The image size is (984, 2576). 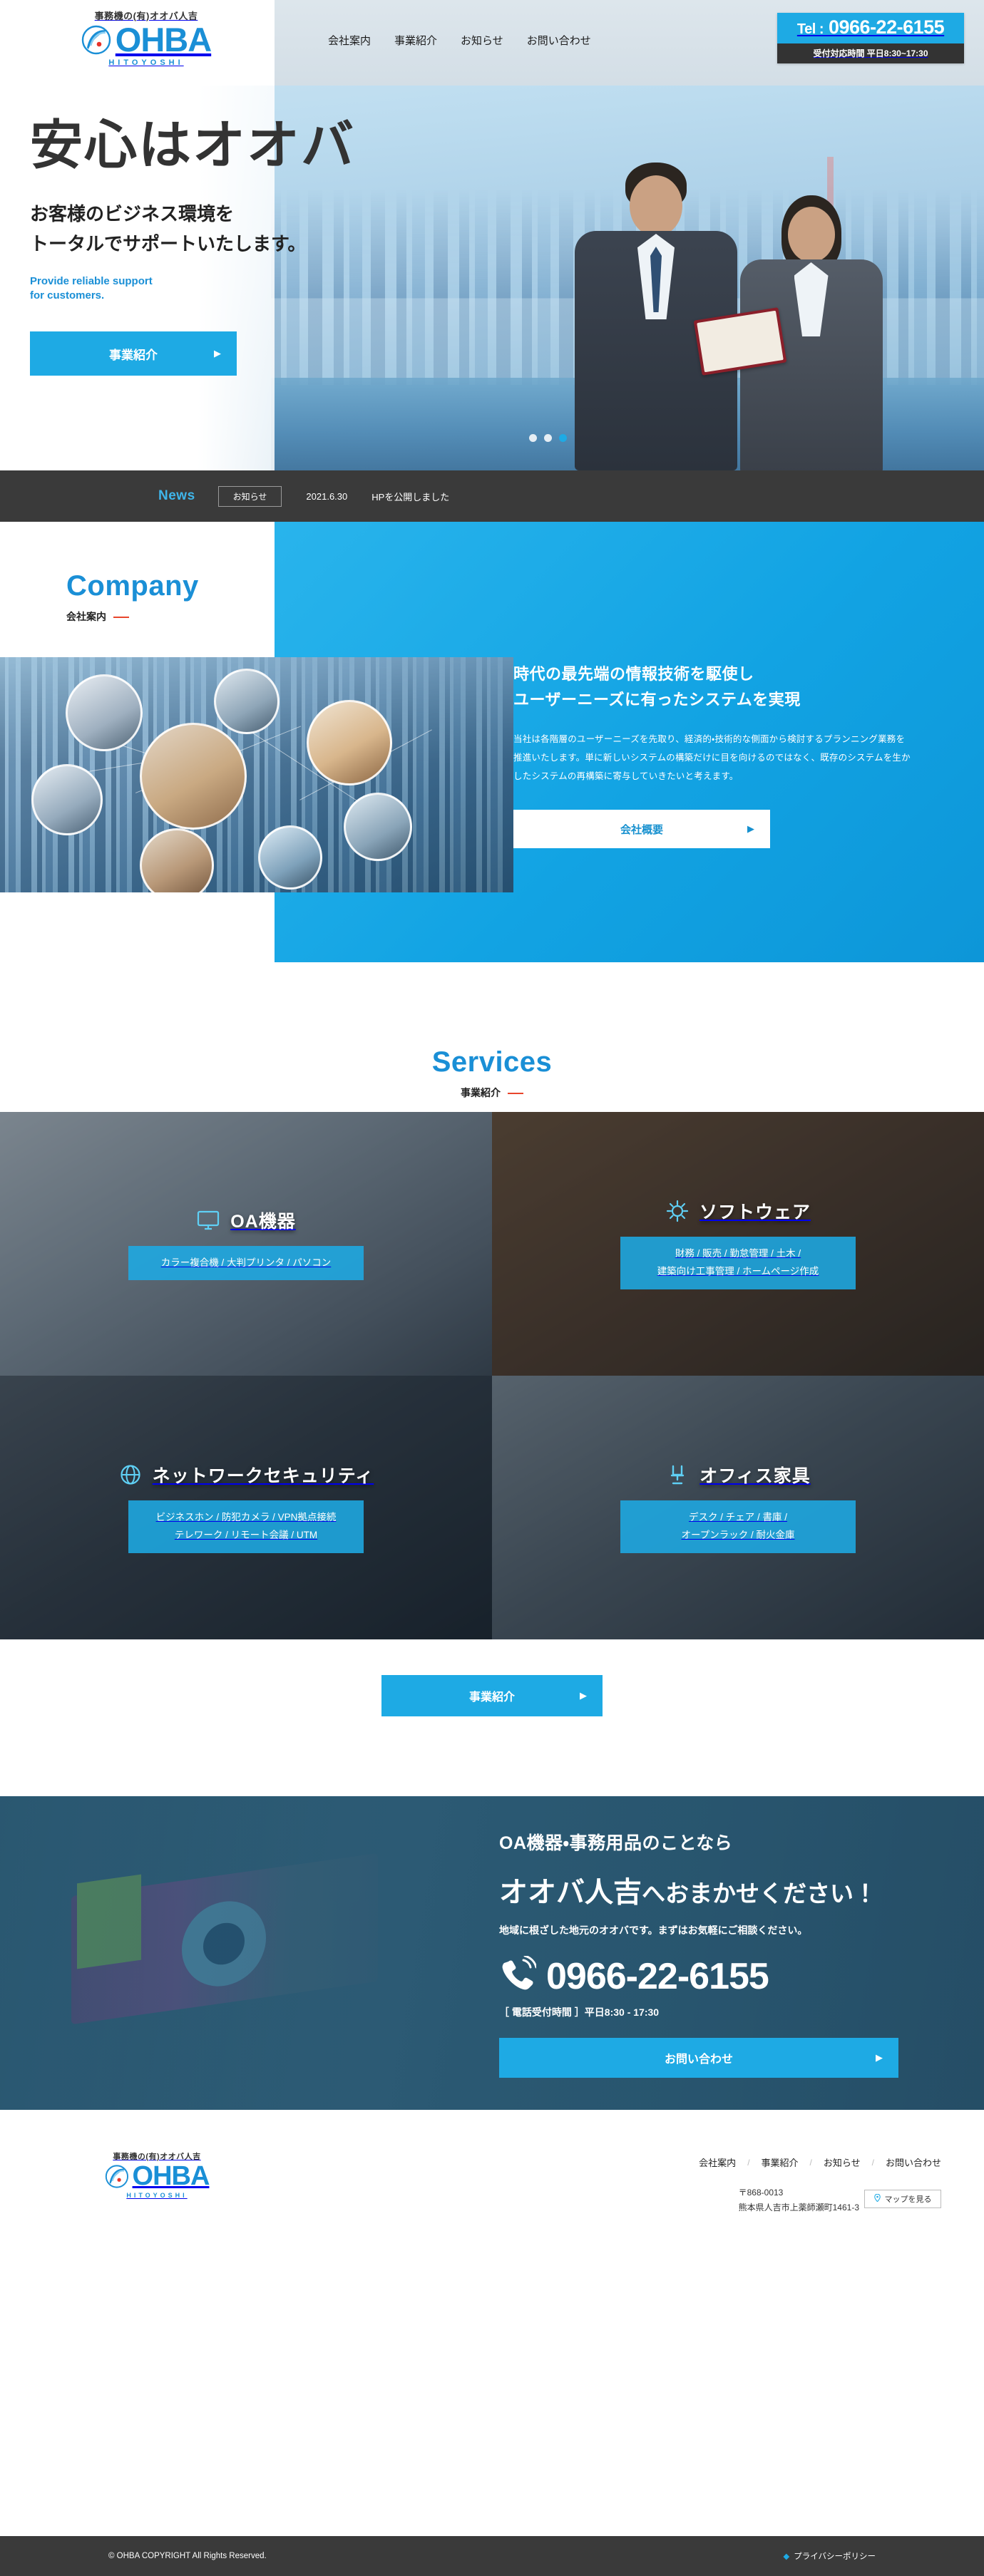 I want to click on cta-line1: OA機器・事務用品のことなら, so click(x=616, y=1843).